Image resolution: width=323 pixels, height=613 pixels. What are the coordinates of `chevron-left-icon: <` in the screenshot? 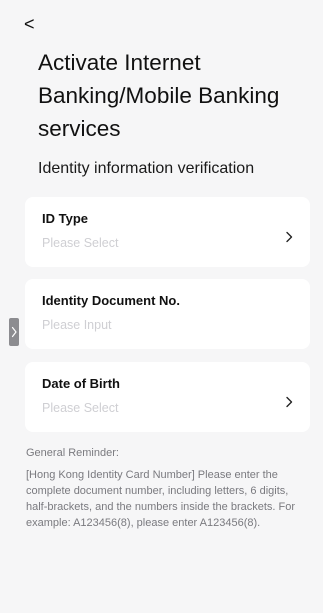 It's located at (29, 24).